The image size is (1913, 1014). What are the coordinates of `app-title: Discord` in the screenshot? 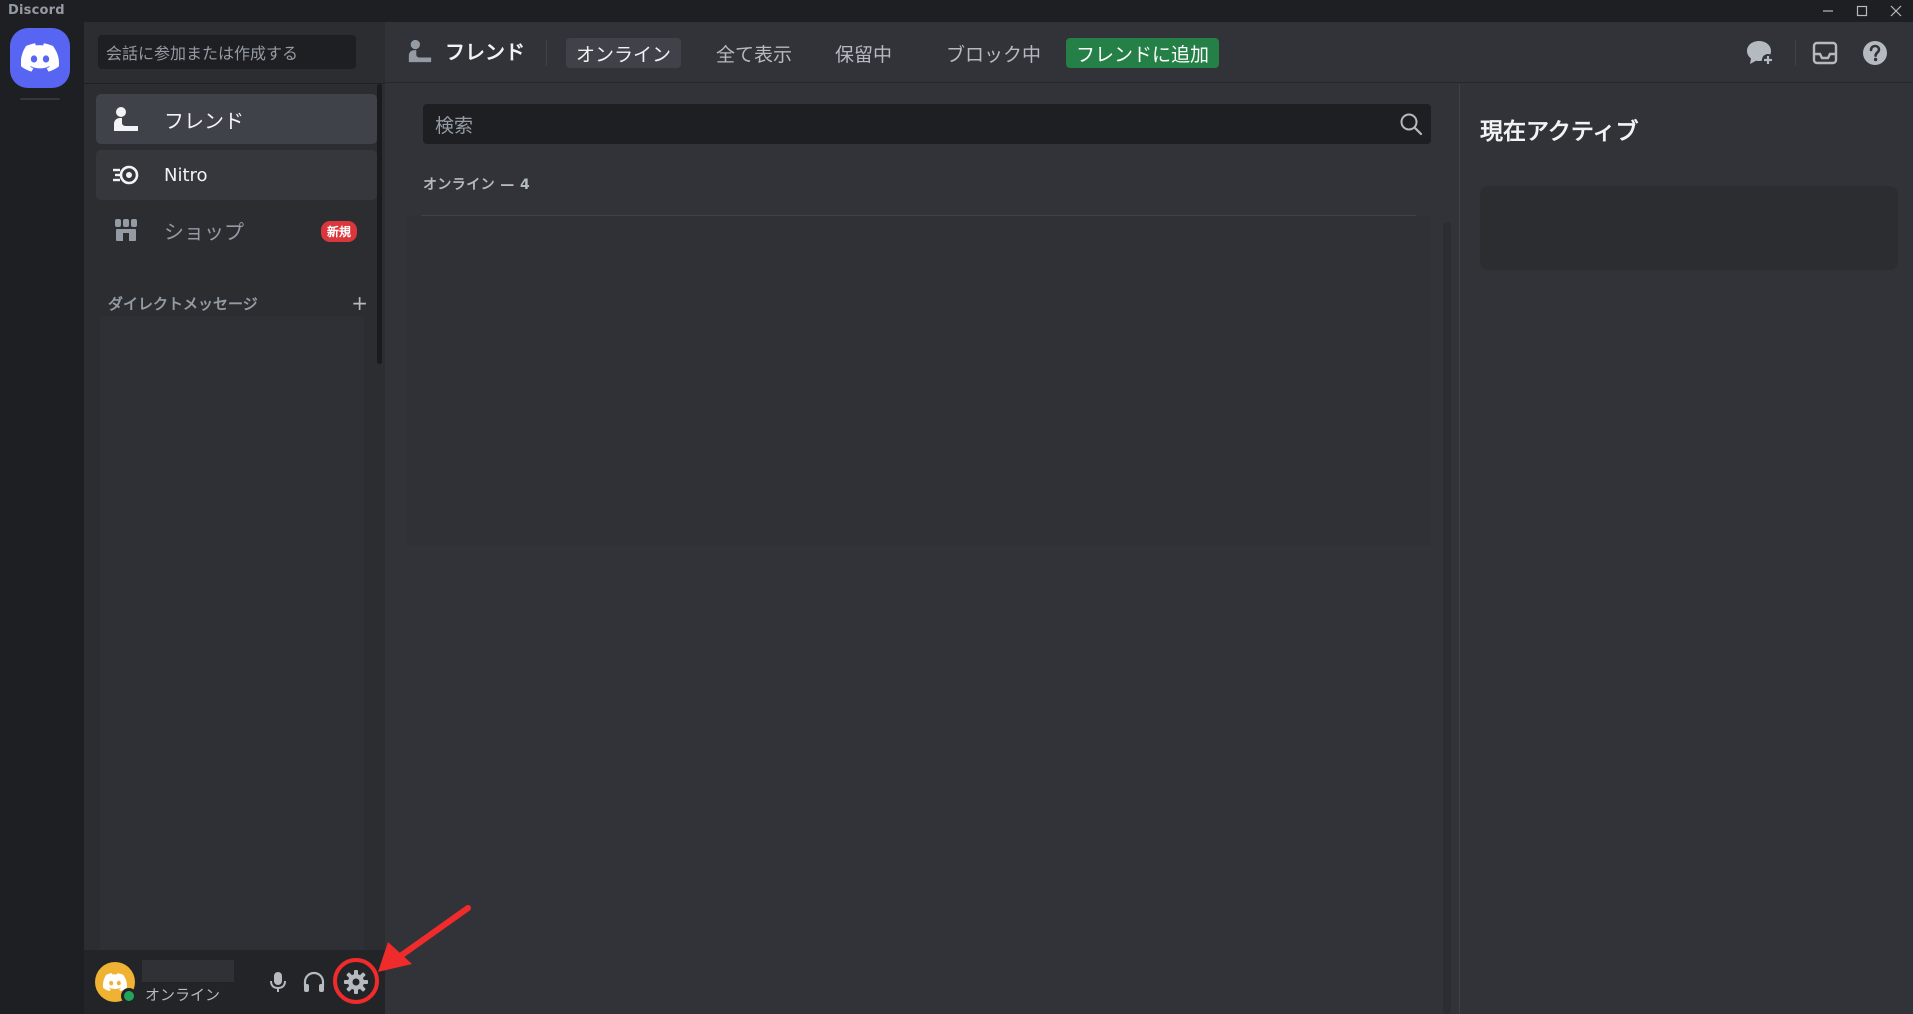 It's located at (36, 10).